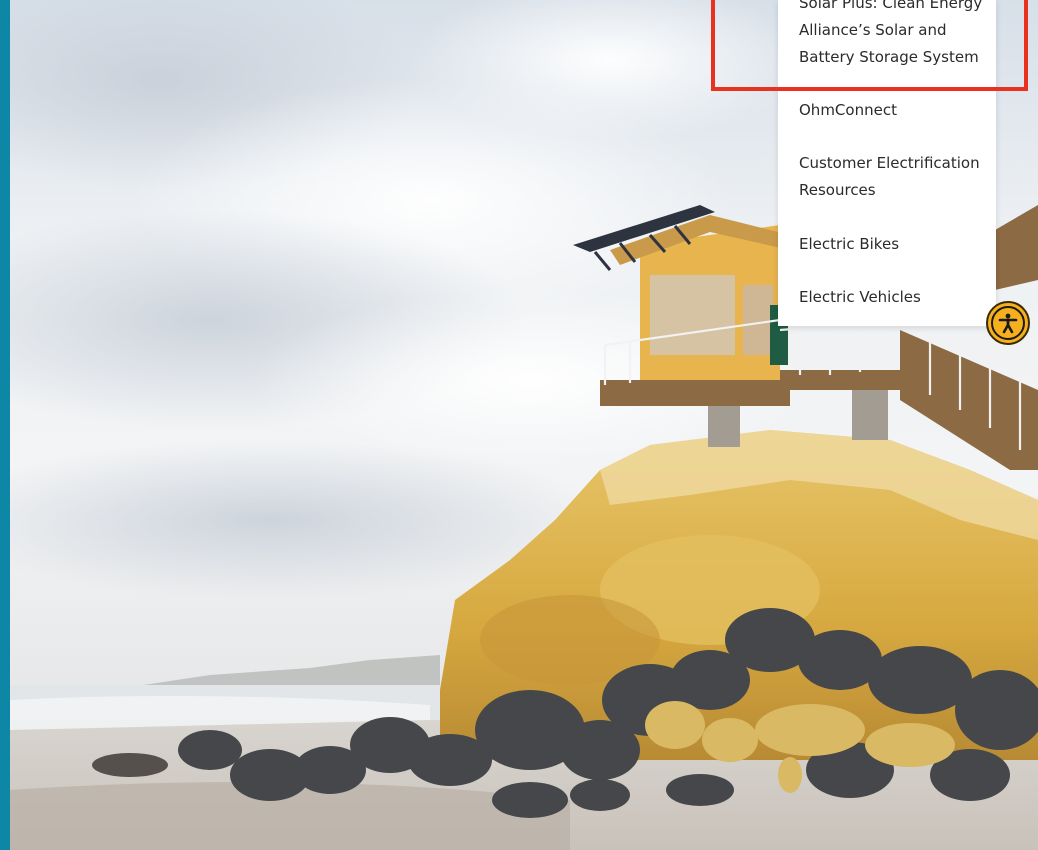 The height and width of the screenshot is (850, 1038). I want to click on accessibility-person-icon, so click(1008, 323).